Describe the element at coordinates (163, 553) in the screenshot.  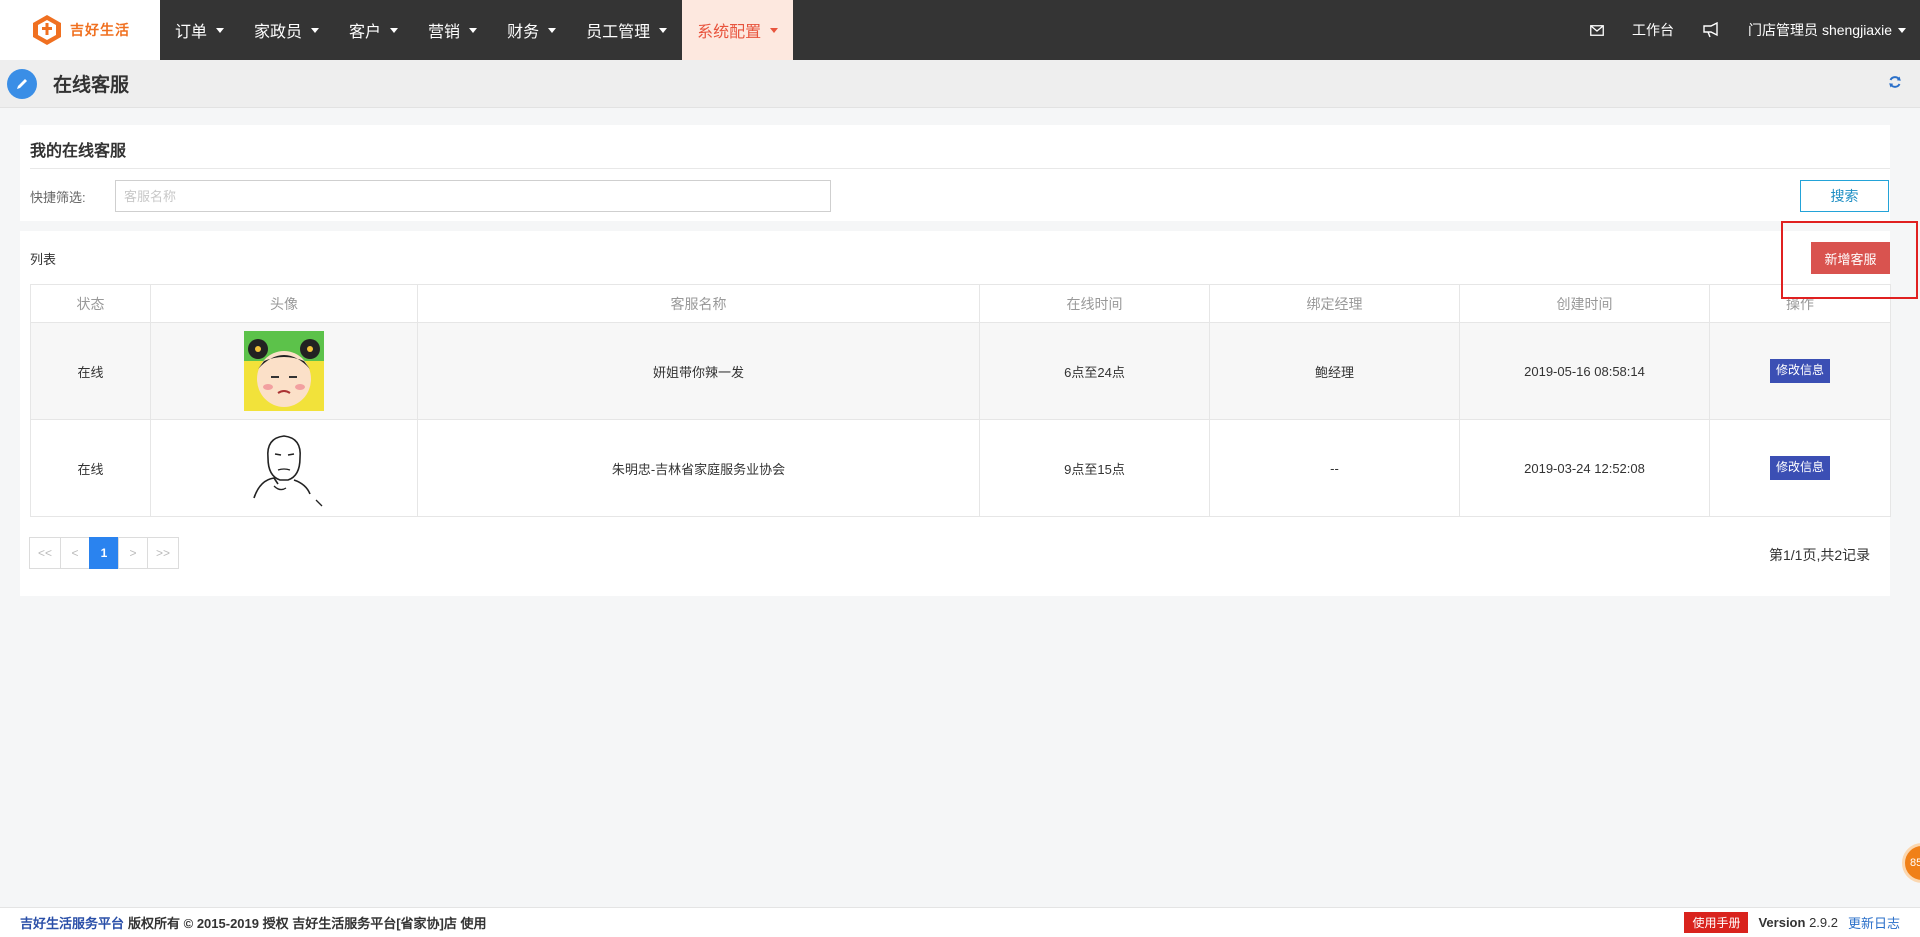
I see `page-last-button: >>` at that location.